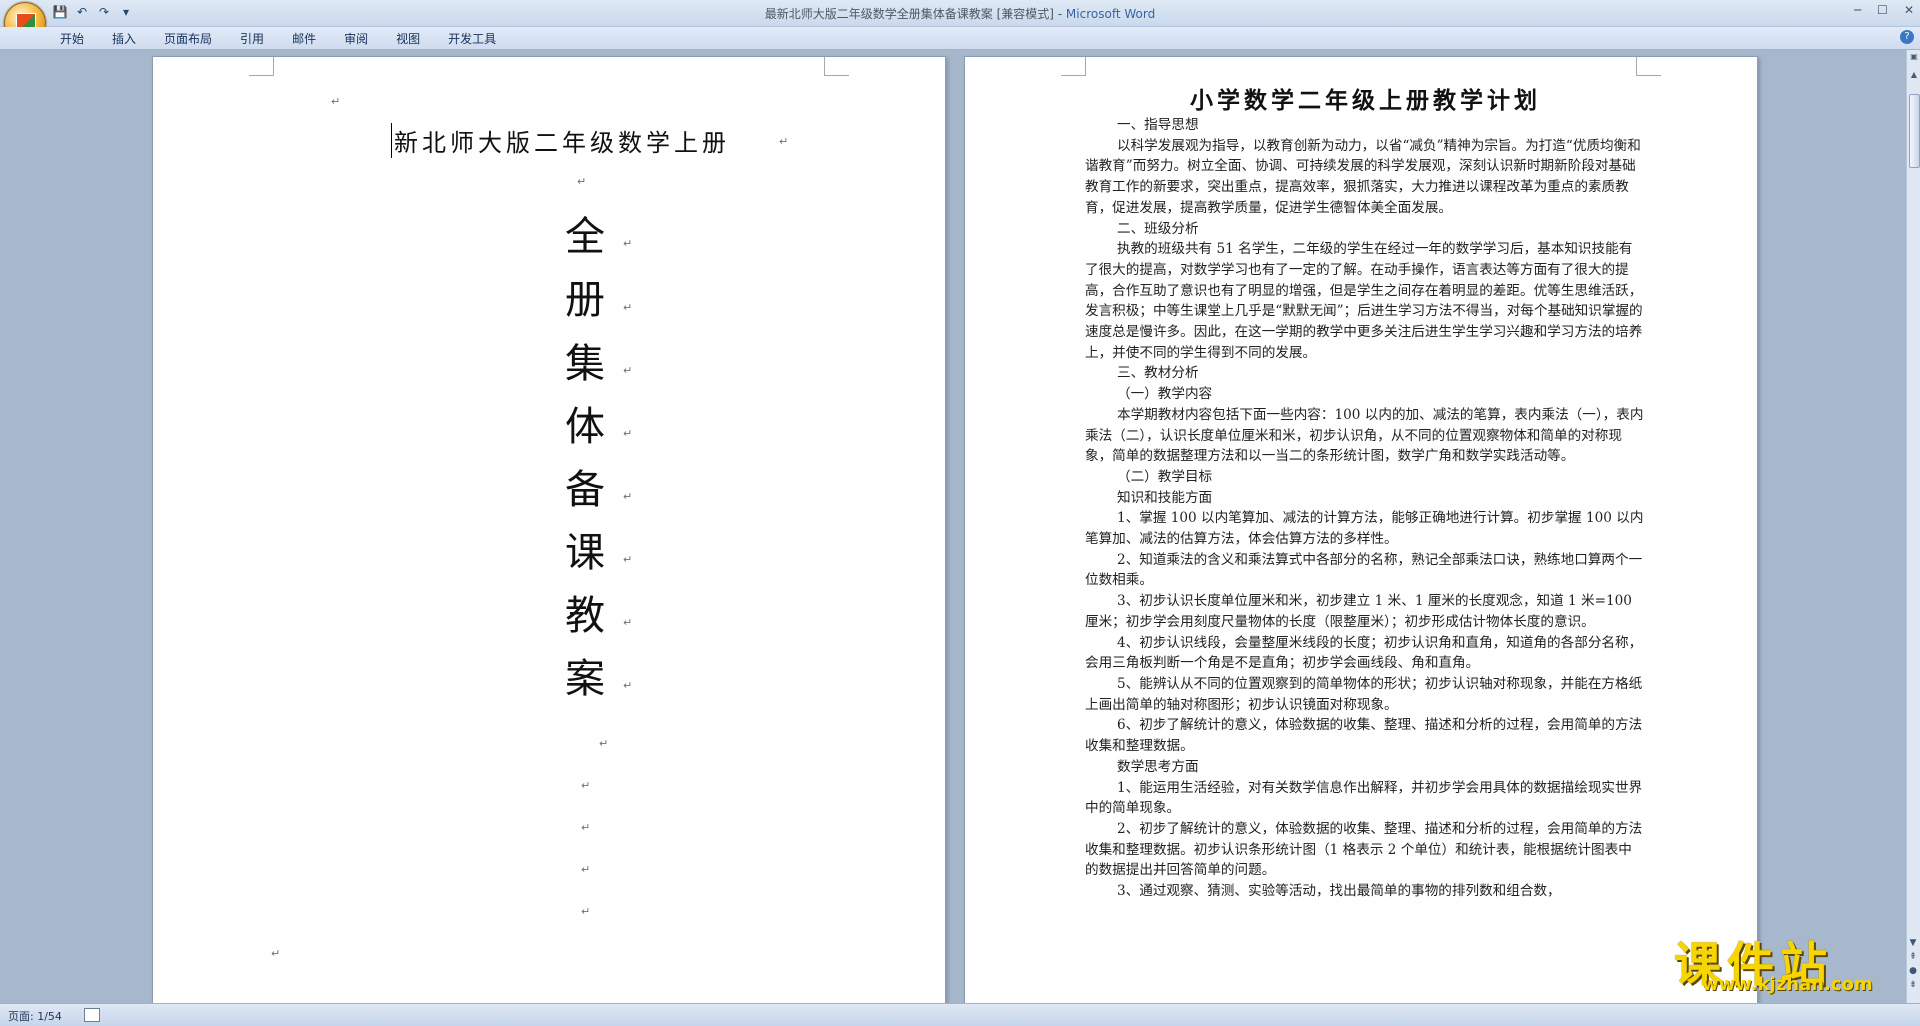 Image resolution: width=1920 pixels, height=1026 pixels. I want to click on tab-home: 开始, so click(72, 38).